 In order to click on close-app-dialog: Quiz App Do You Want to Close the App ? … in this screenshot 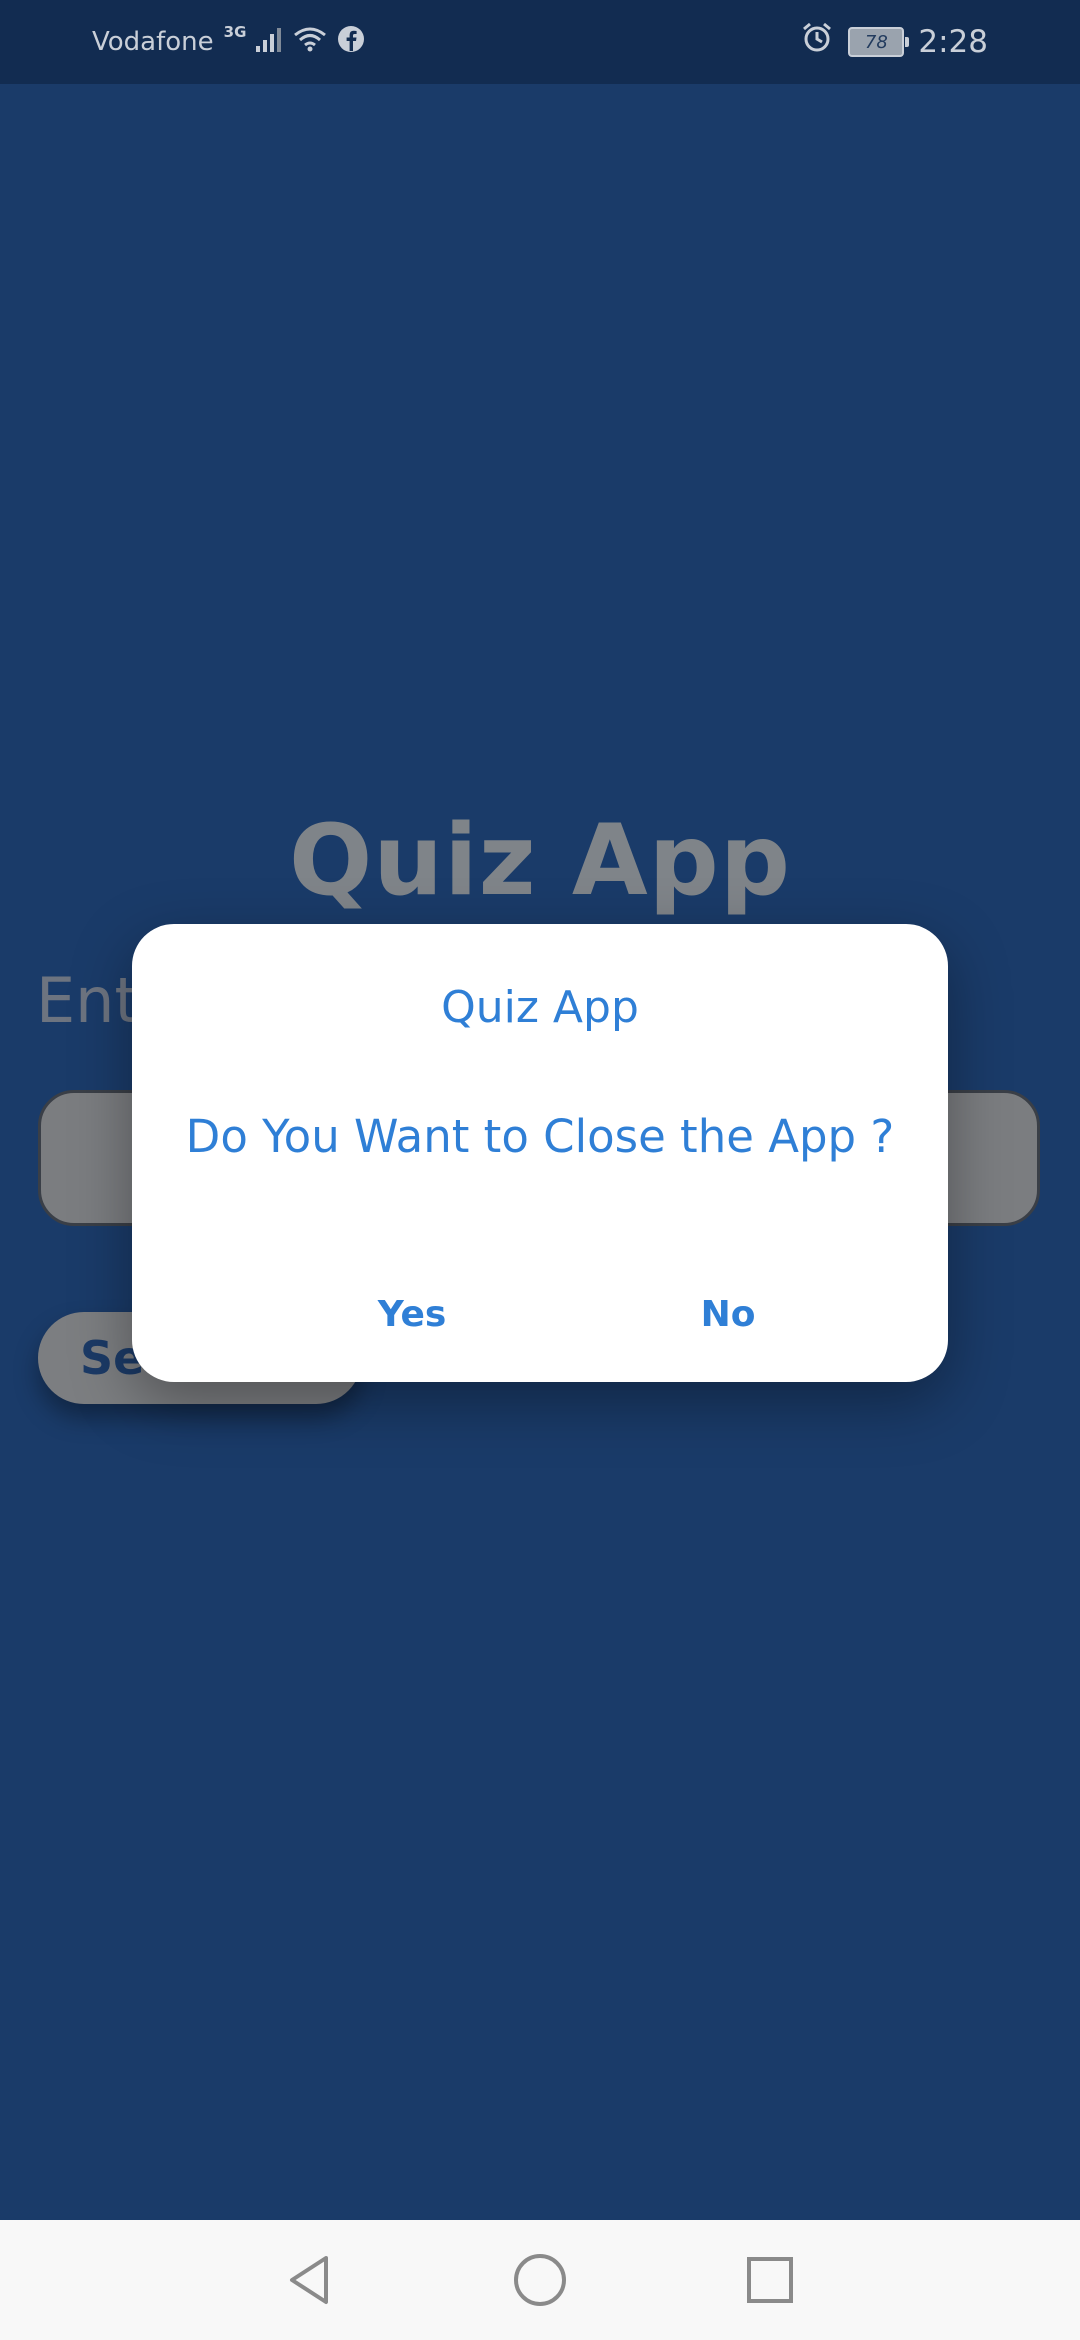, I will do `click(540, 1153)`.